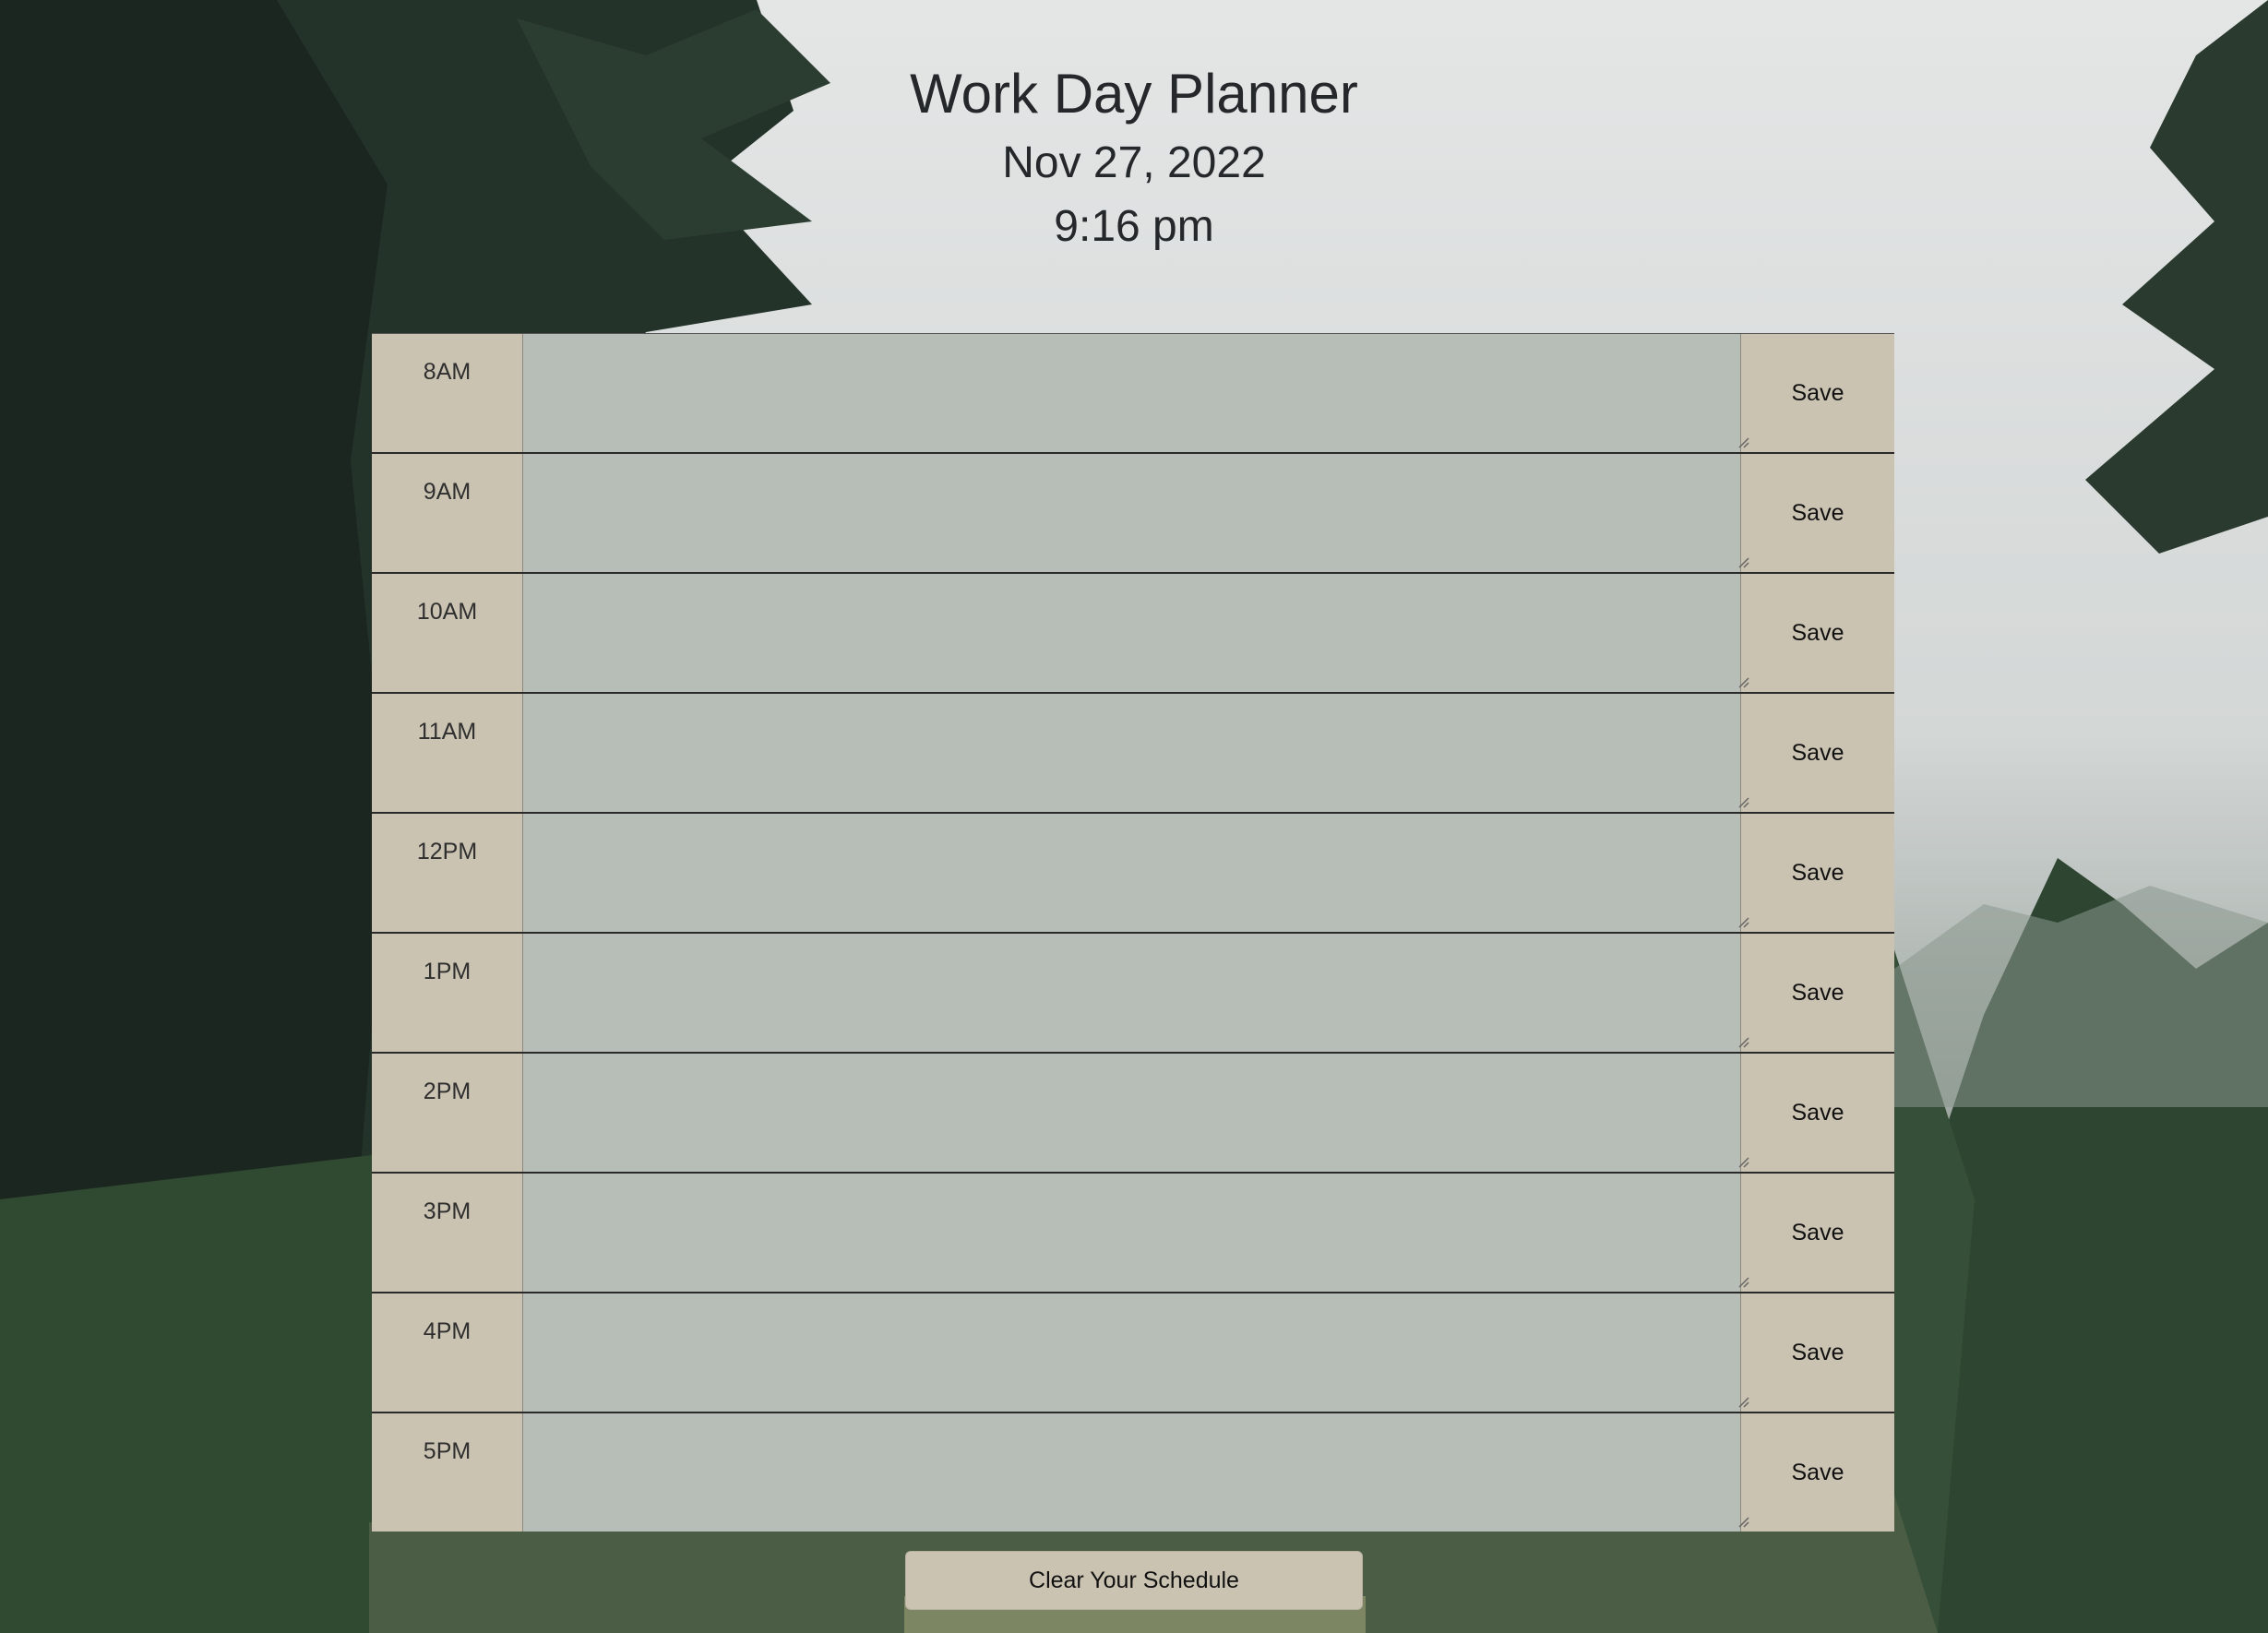 This screenshot has height=1633, width=2268. I want to click on time-block-9am: 9AM Save, so click(1133, 512).